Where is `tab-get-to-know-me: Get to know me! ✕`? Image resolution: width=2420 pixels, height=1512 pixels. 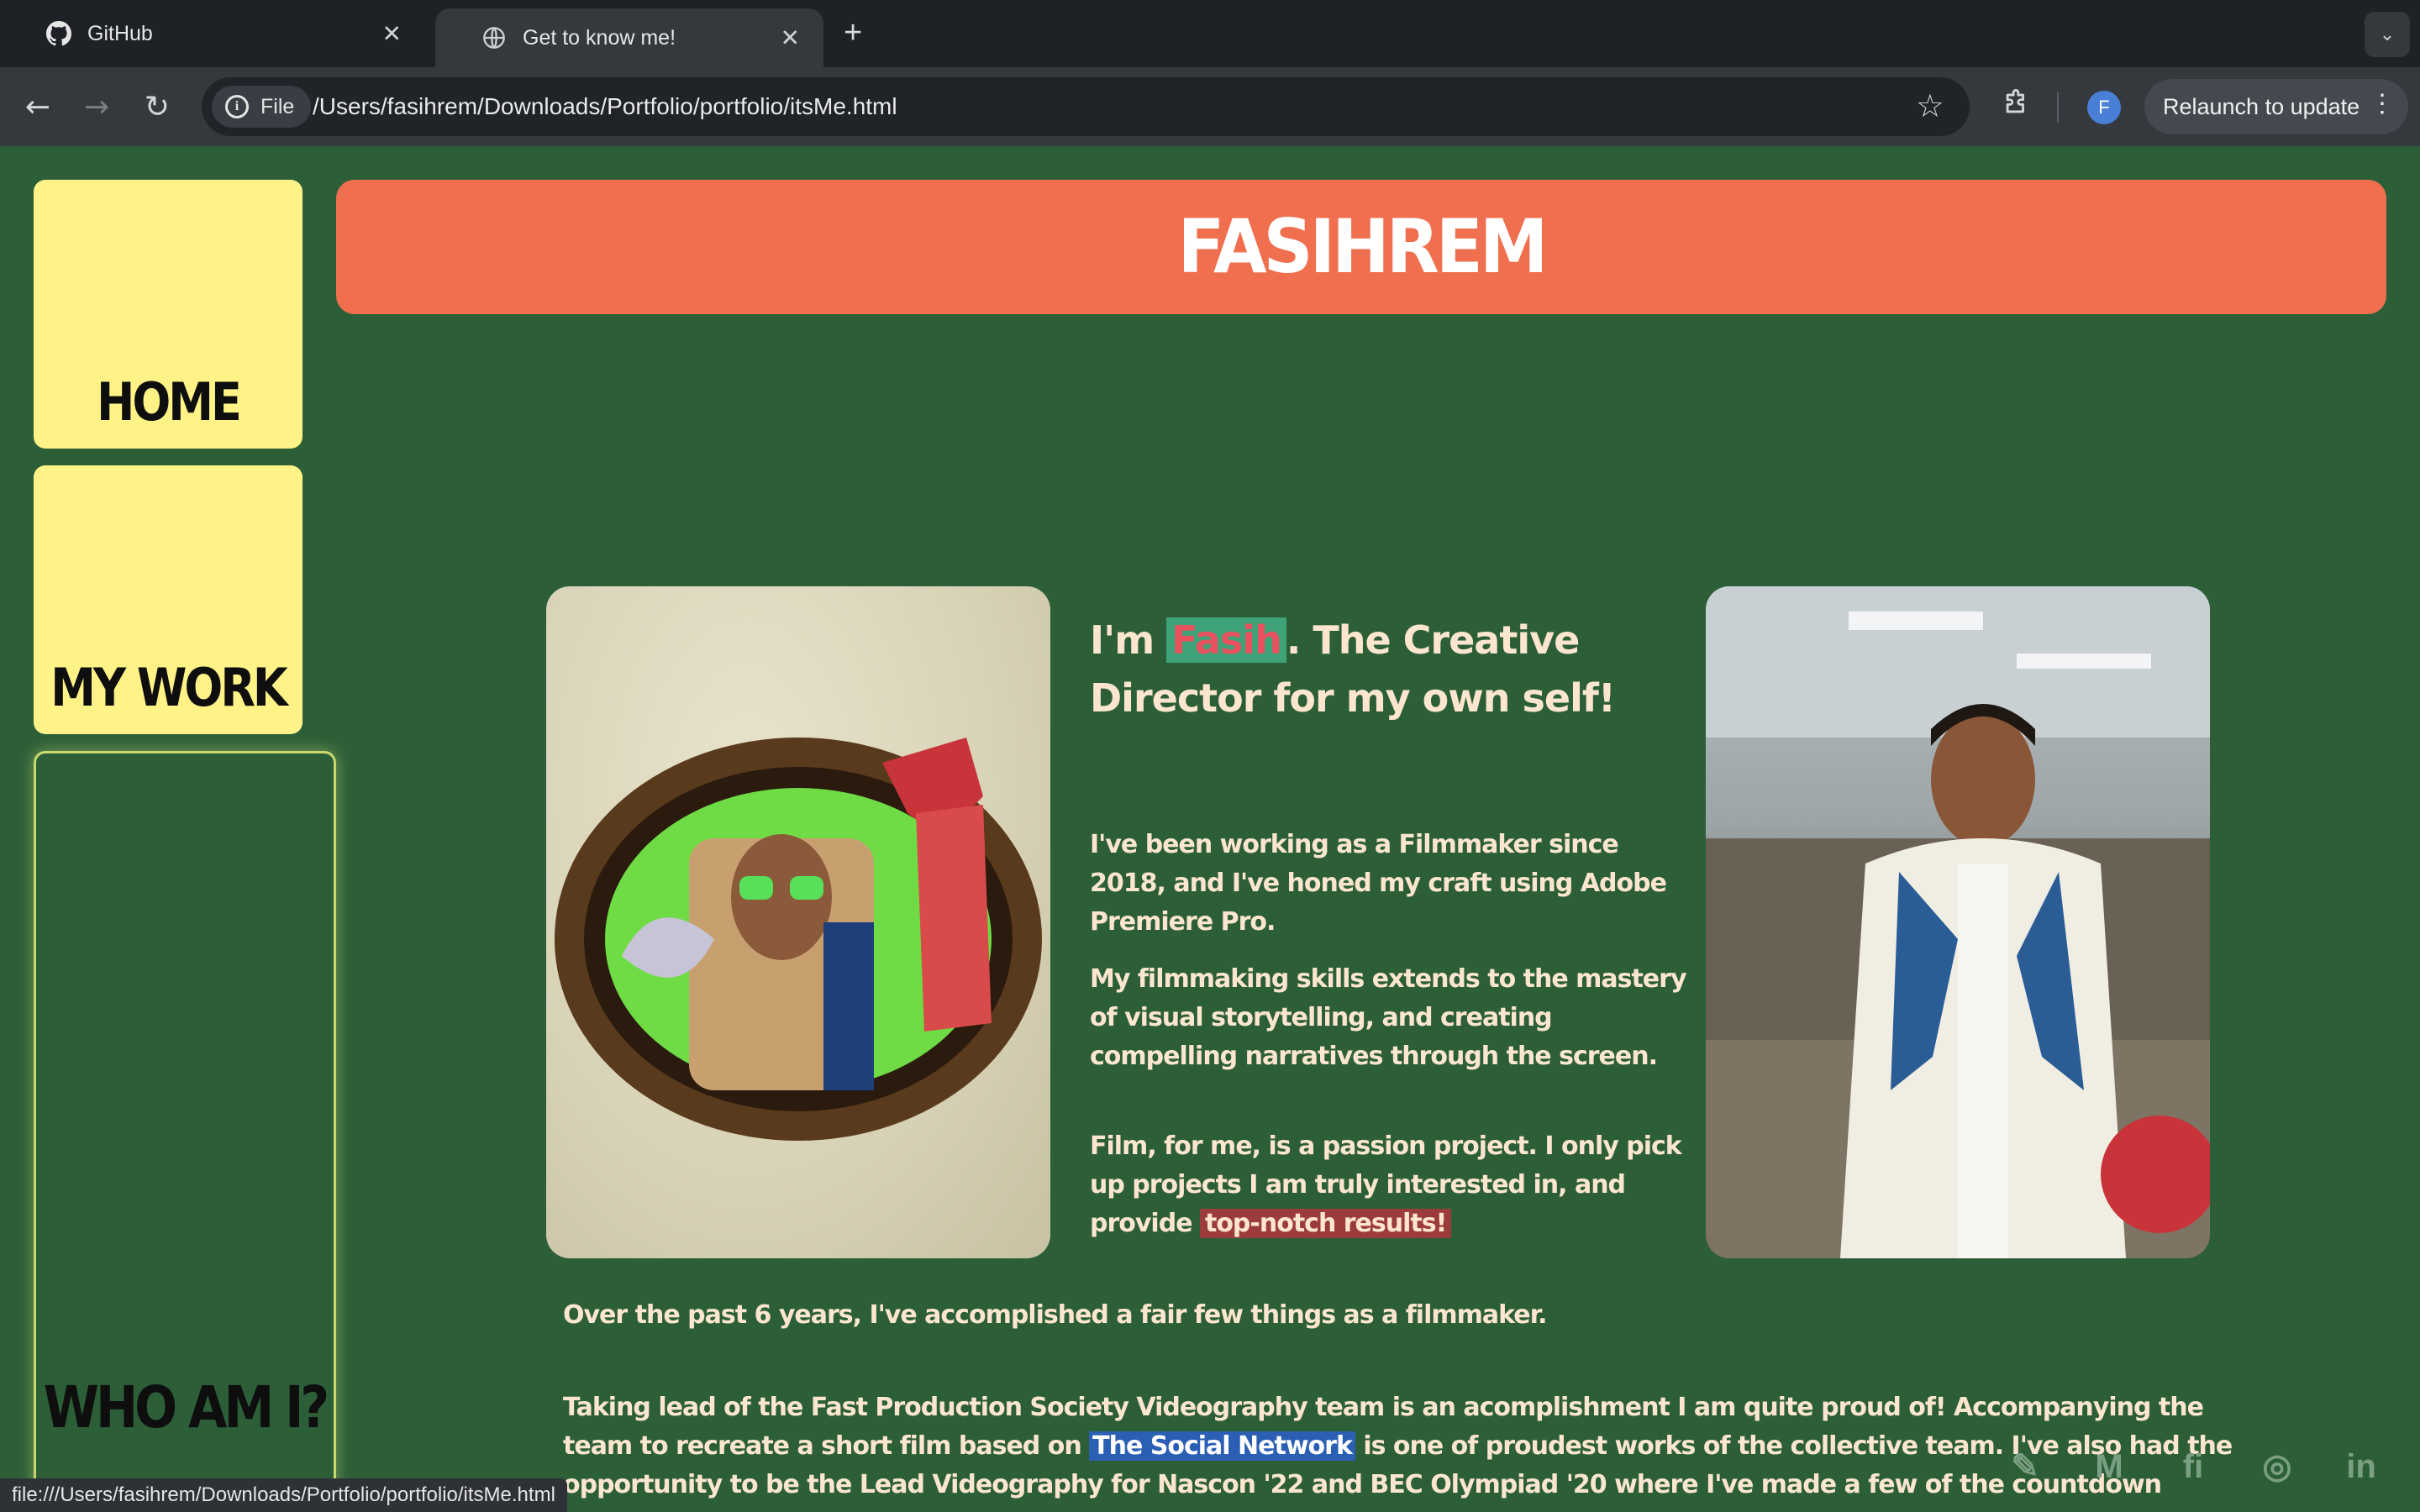
tab-get-to-know-me: Get to know me! ✕ is located at coordinates (629, 37).